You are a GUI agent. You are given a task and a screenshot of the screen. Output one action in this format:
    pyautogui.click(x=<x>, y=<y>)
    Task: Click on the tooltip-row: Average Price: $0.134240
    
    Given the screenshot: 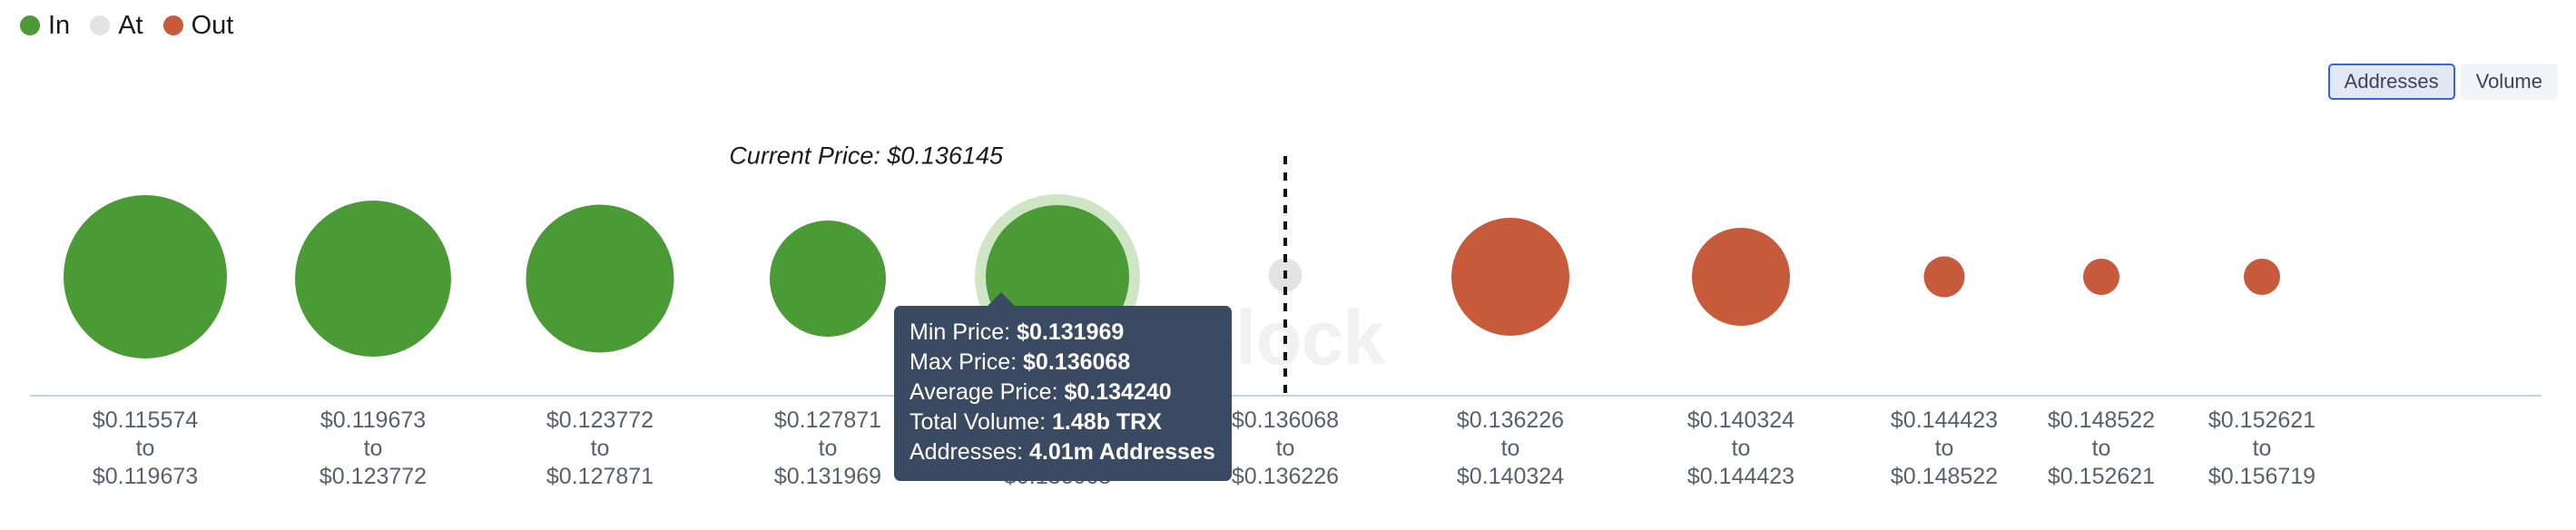 What is the action you would take?
    pyautogui.click(x=1062, y=392)
    